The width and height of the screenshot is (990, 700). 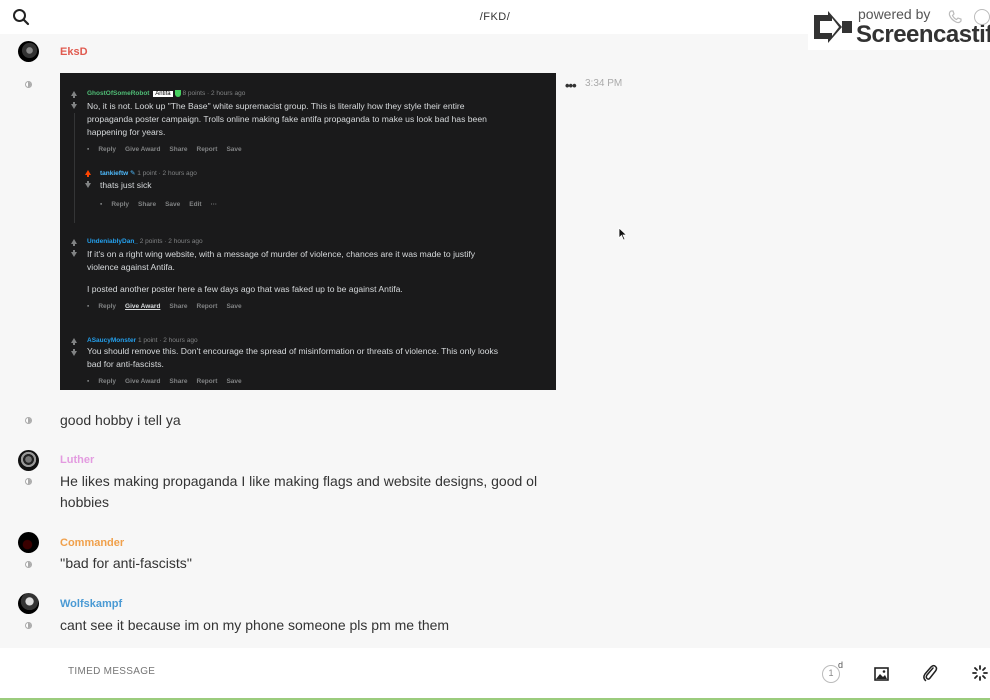 What do you see at coordinates (142, 340) in the screenshot?
I see `comment-meta: ASaucyMonster 1 point · 2 hours ago` at bounding box center [142, 340].